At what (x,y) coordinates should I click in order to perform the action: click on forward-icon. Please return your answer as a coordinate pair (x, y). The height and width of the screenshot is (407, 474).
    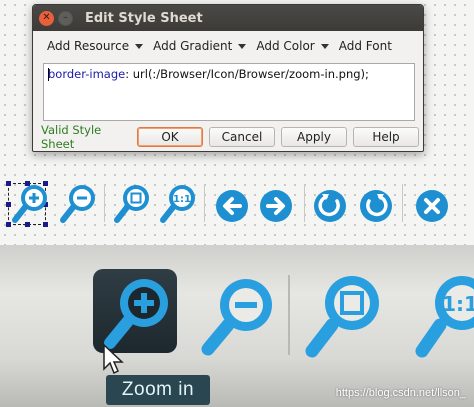
    Looking at the image, I should click on (276, 204).